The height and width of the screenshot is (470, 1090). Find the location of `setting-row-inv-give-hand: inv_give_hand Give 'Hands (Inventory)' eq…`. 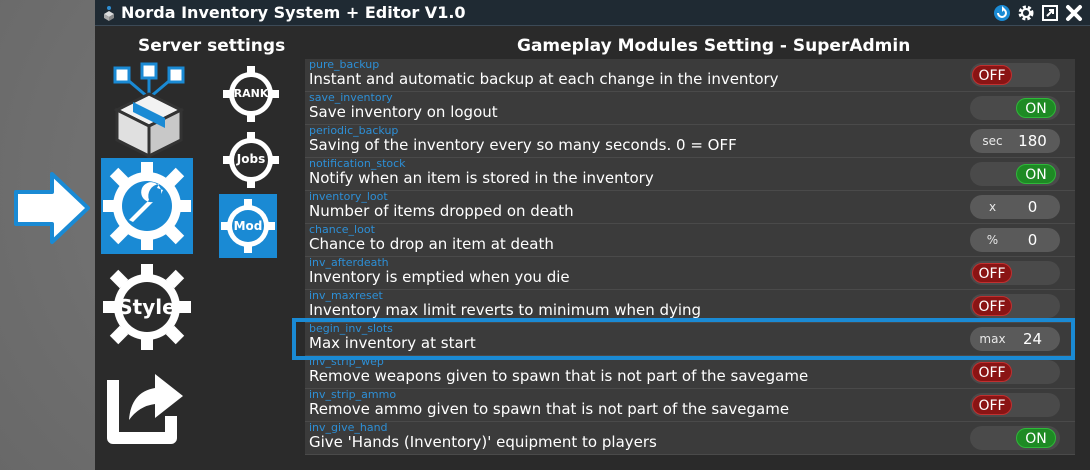

setting-row-inv-give-hand: inv_give_hand Give 'Hands (Inventory)' eq… is located at coordinates (690, 438).